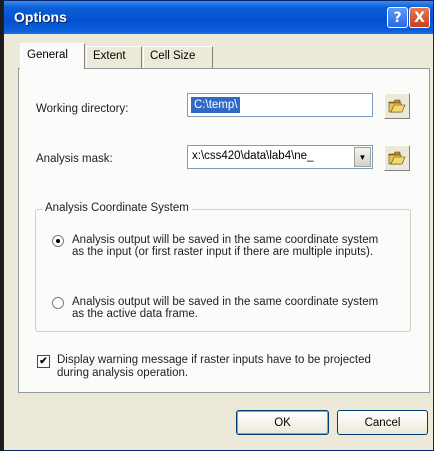  Describe the element at coordinates (216, 105) in the screenshot. I see `working-directory-value: C:\temp\` at that location.